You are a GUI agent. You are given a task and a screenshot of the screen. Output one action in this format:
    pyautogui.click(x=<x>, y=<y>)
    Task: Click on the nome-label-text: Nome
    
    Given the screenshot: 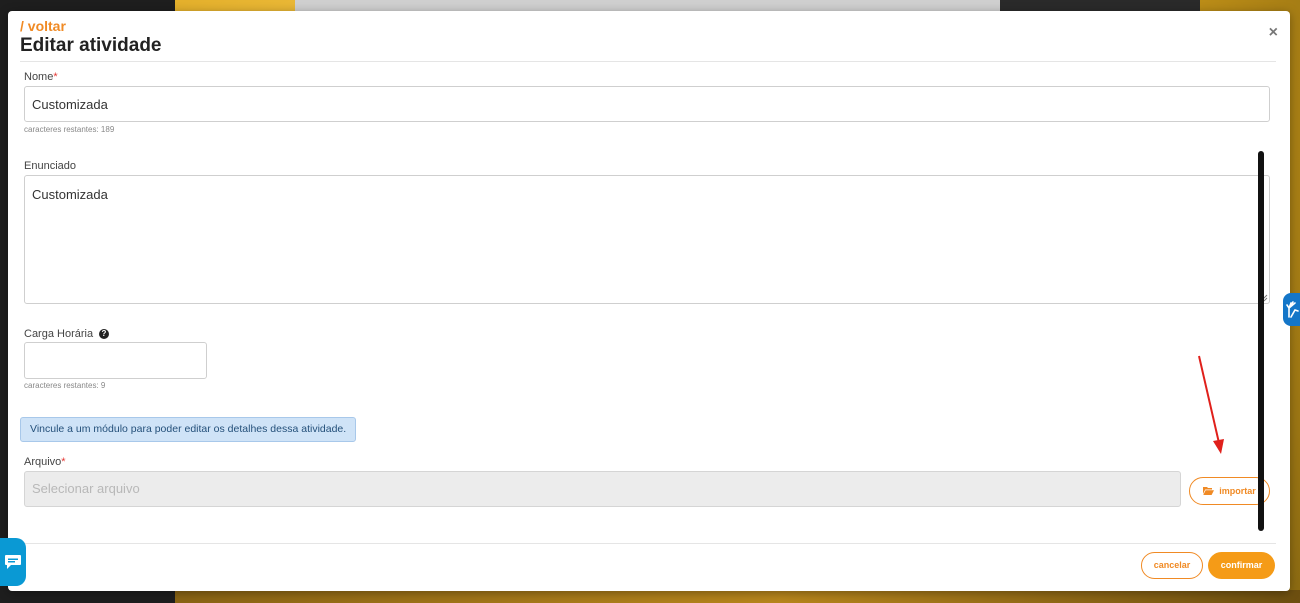 What is the action you would take?
    pyautogui.click(x=39, y=77)
    